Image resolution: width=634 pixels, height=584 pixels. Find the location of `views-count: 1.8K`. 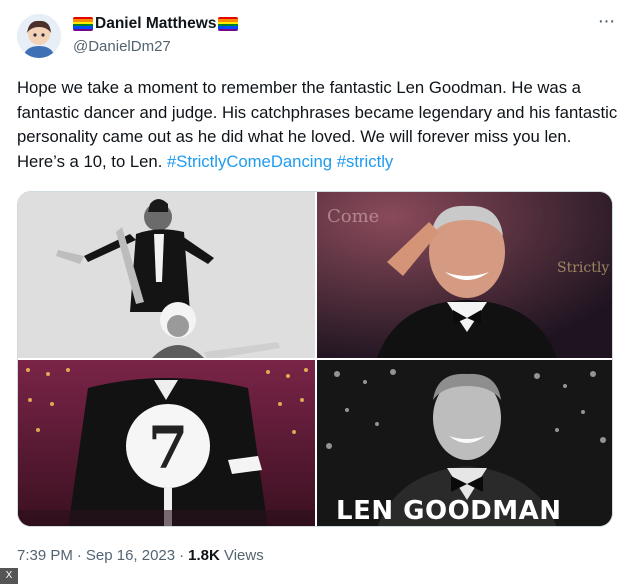

views-count: 1.8K is located at coordinates (204, 555).